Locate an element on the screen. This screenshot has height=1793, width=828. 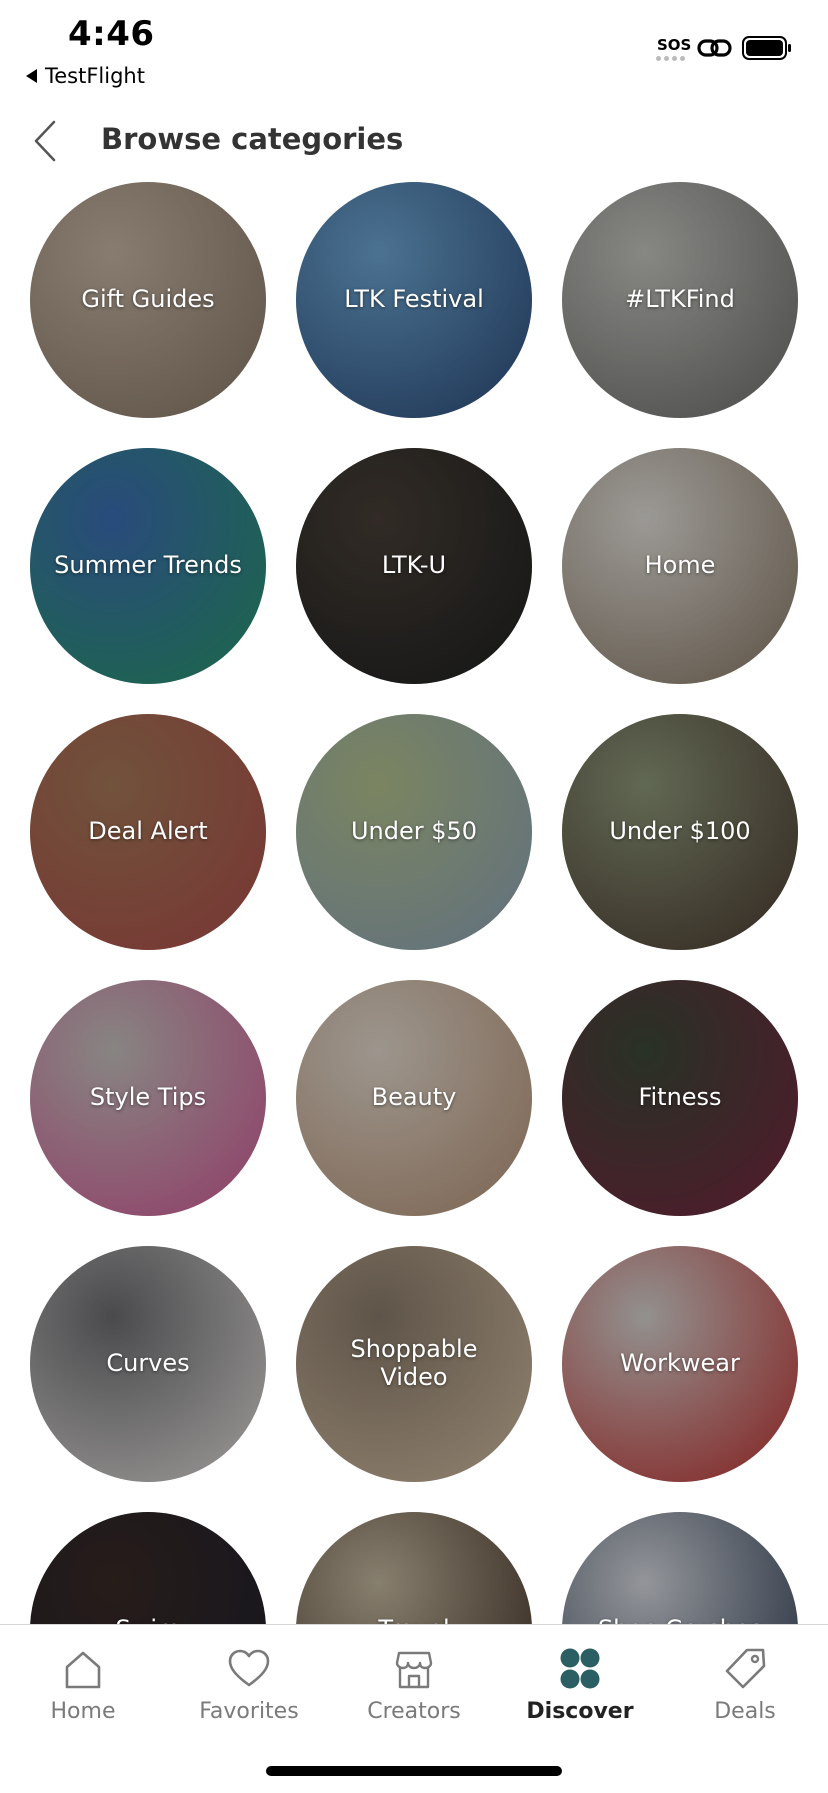
storefront-icon is located at coordinates (414, 1670).